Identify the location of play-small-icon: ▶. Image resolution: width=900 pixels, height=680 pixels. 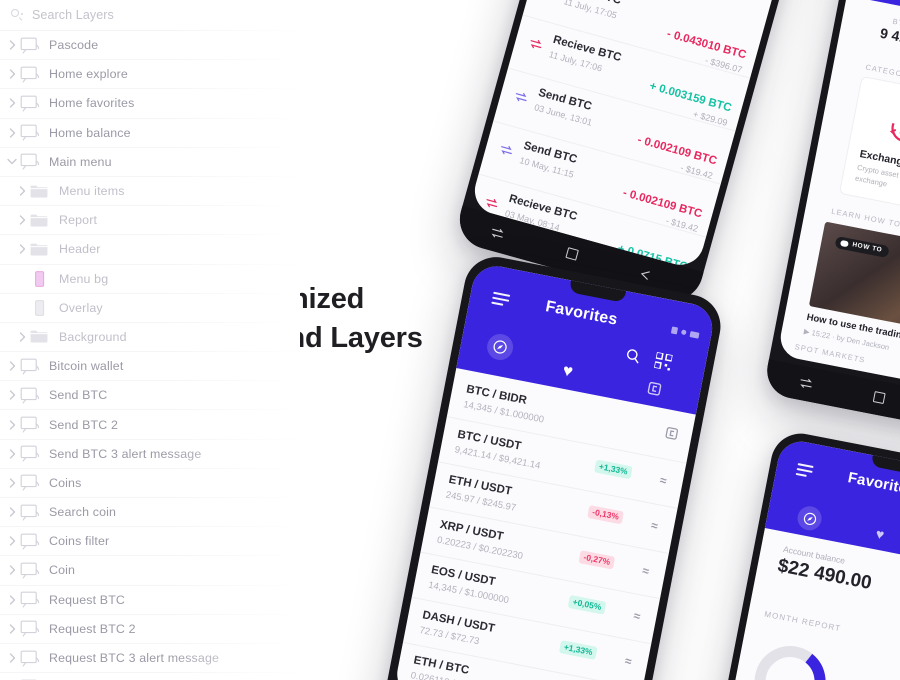
(807, 331).